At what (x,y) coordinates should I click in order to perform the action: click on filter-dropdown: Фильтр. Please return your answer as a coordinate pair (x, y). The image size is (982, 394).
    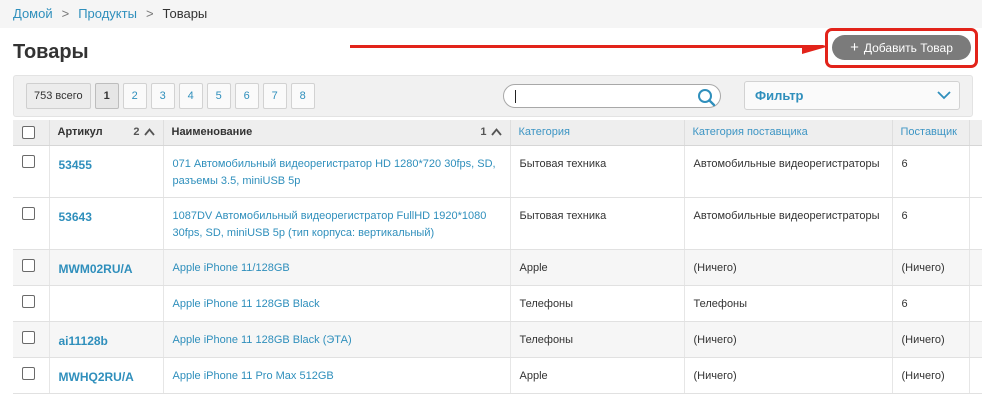
    Looking at the image, I should click on (852, 95).